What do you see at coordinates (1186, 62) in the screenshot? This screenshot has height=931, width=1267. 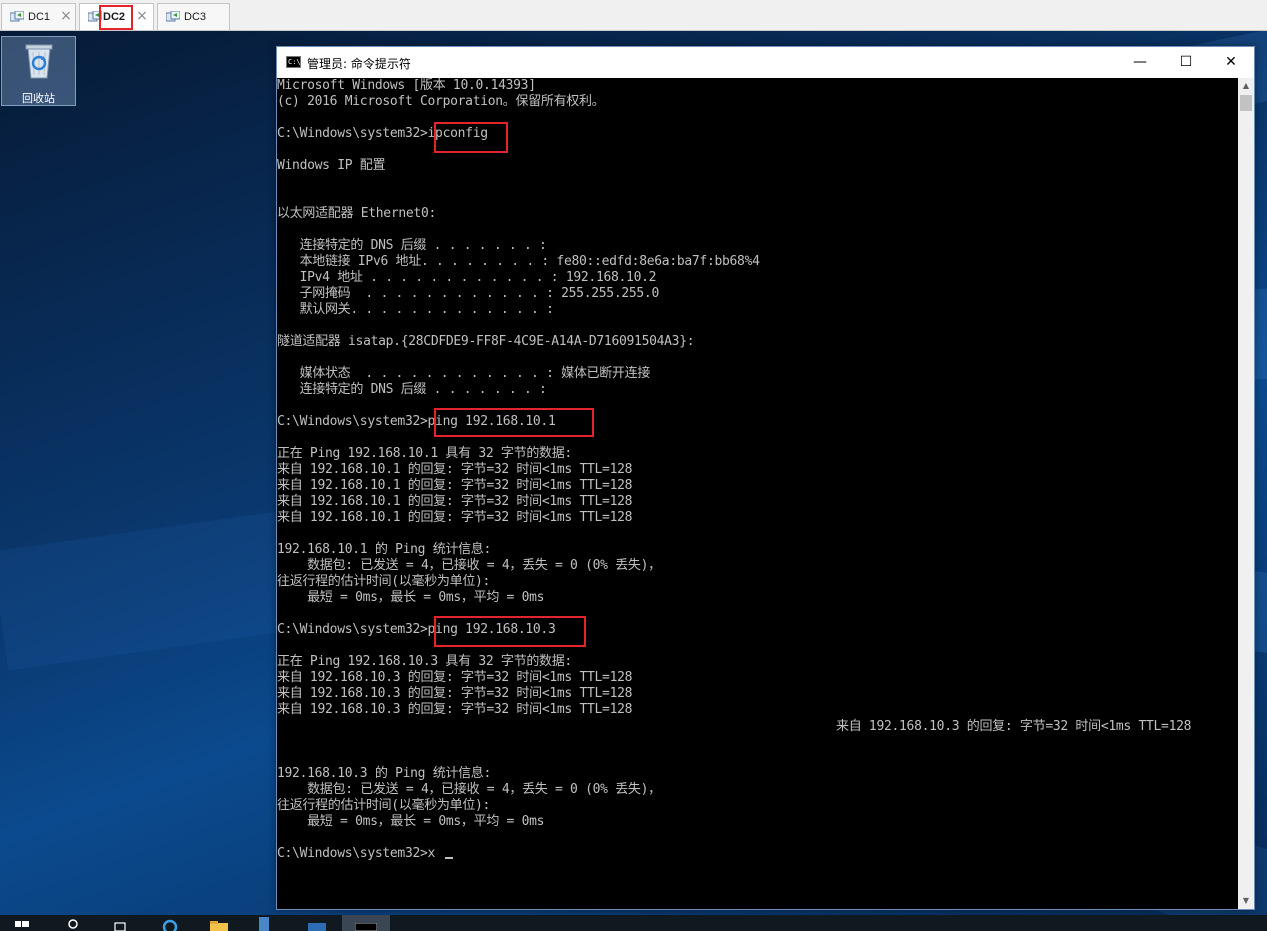 I see `maximize-button: ☐` at bounding box center [1186, 62].